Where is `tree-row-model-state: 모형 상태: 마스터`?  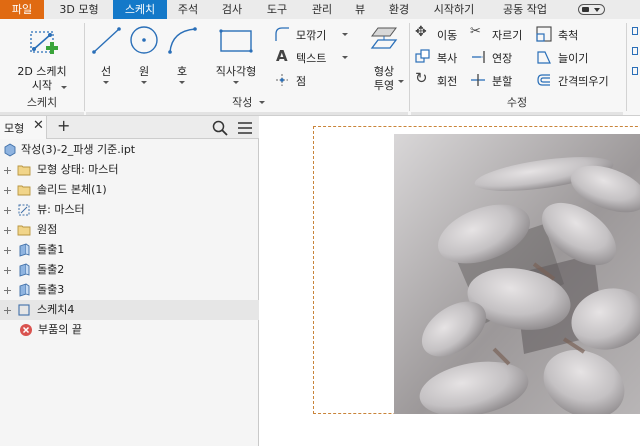
tree-row-model-state: 모형 상태: 마스터 is located at coordinates (129, 170).